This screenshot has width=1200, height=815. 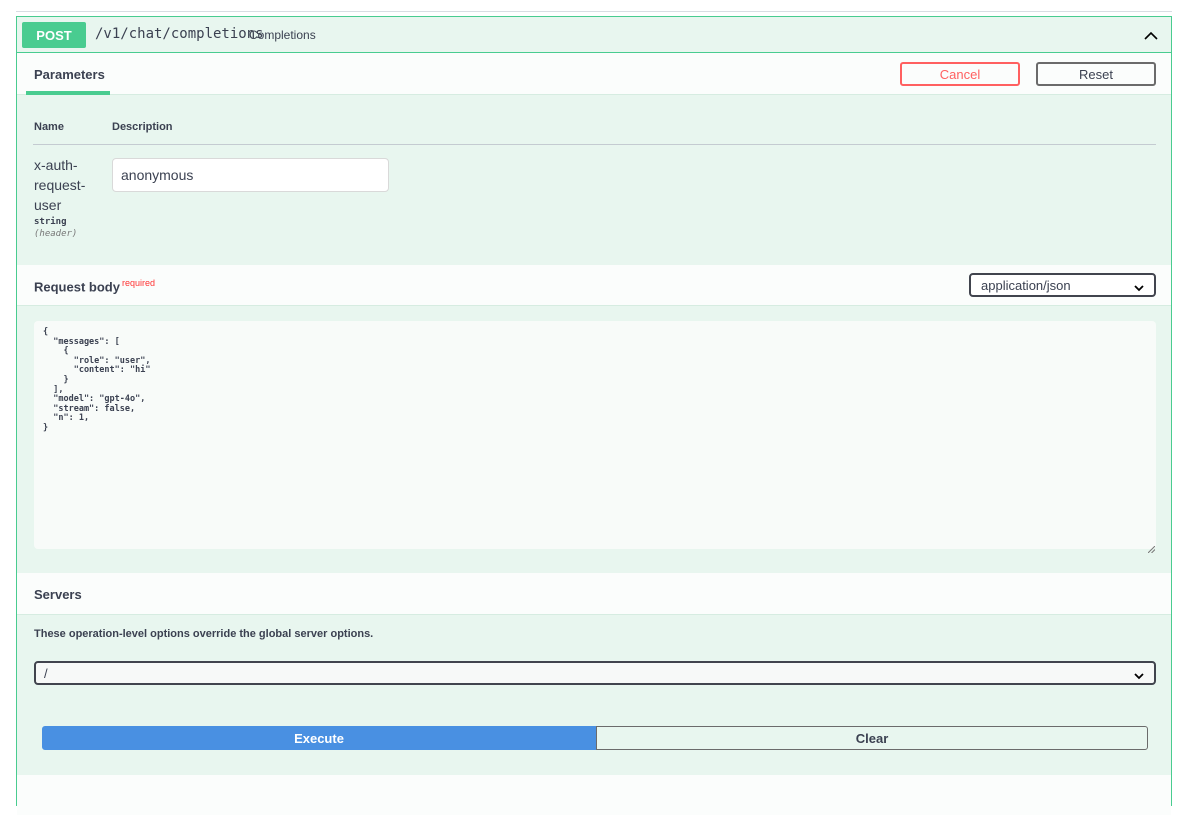 What do you see at coordinates (179, 34) in the screenshot?
I see `operation-path: /v1/chat/completions` at bounding box center [179, 34].